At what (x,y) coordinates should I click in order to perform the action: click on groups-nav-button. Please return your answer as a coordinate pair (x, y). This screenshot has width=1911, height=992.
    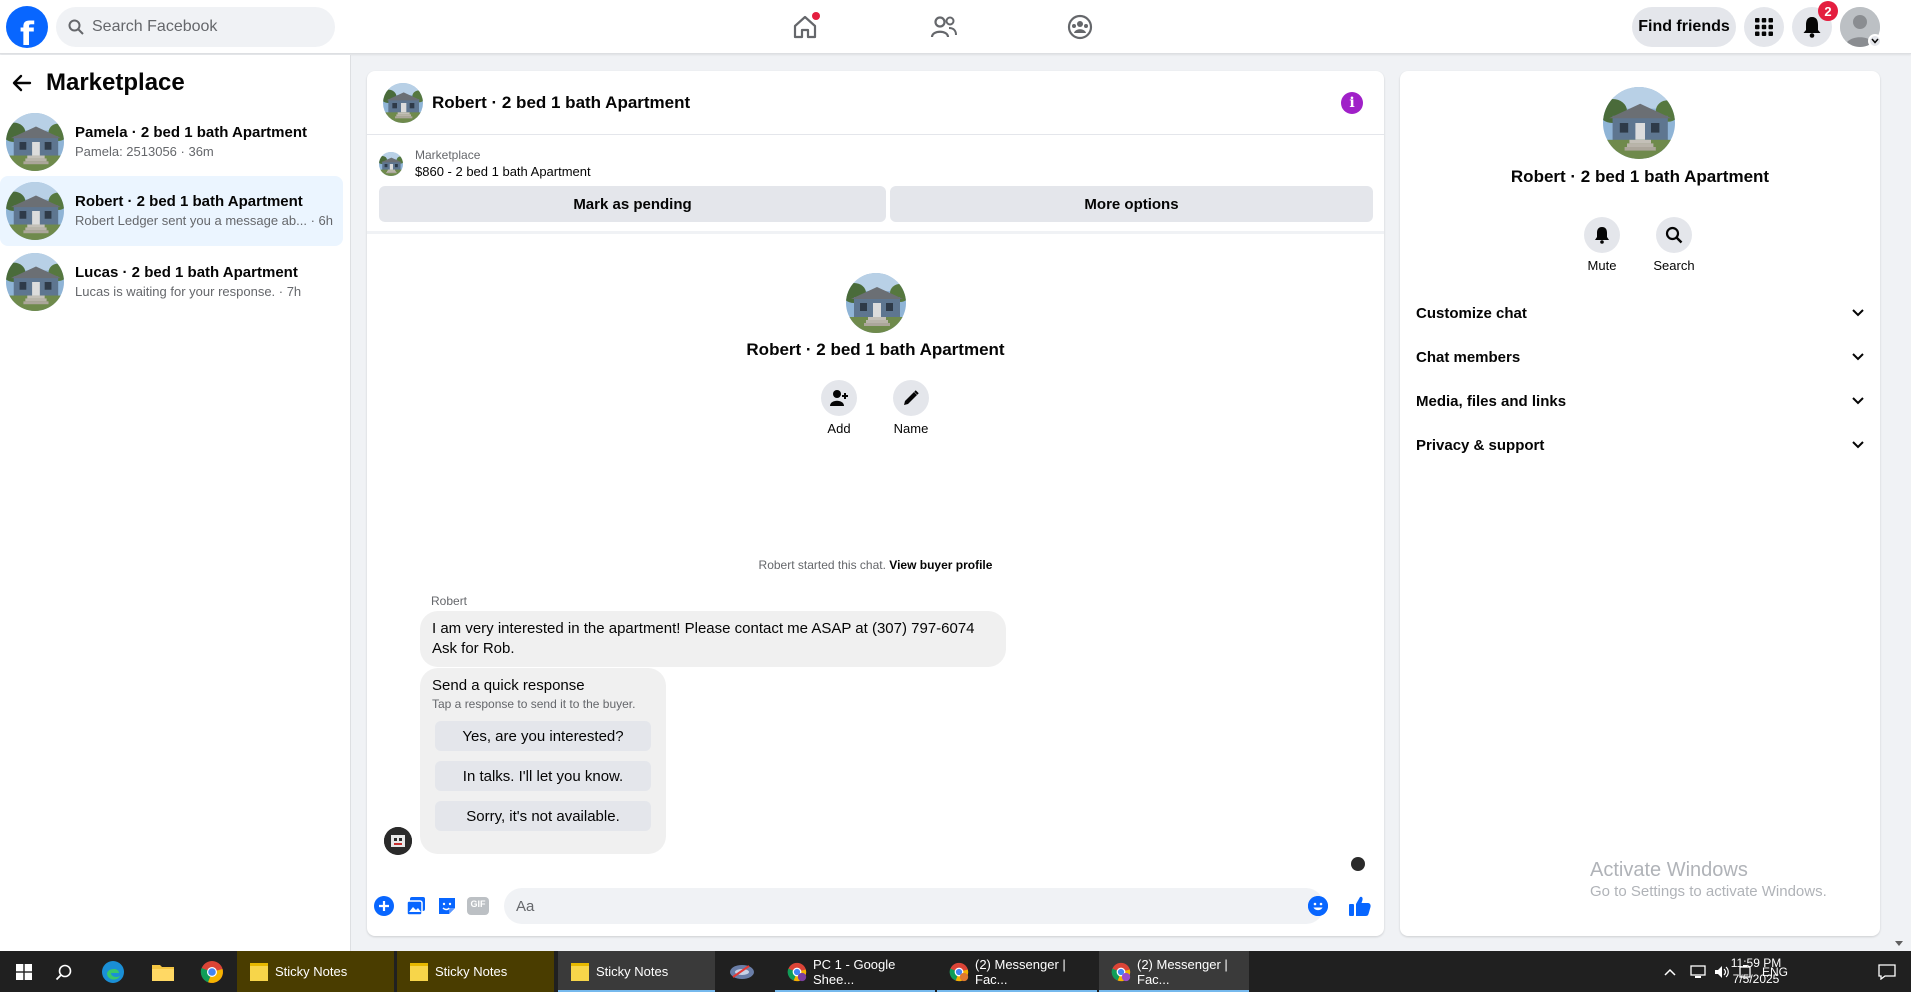
    Looking at the image, I should click on (1080, 27).